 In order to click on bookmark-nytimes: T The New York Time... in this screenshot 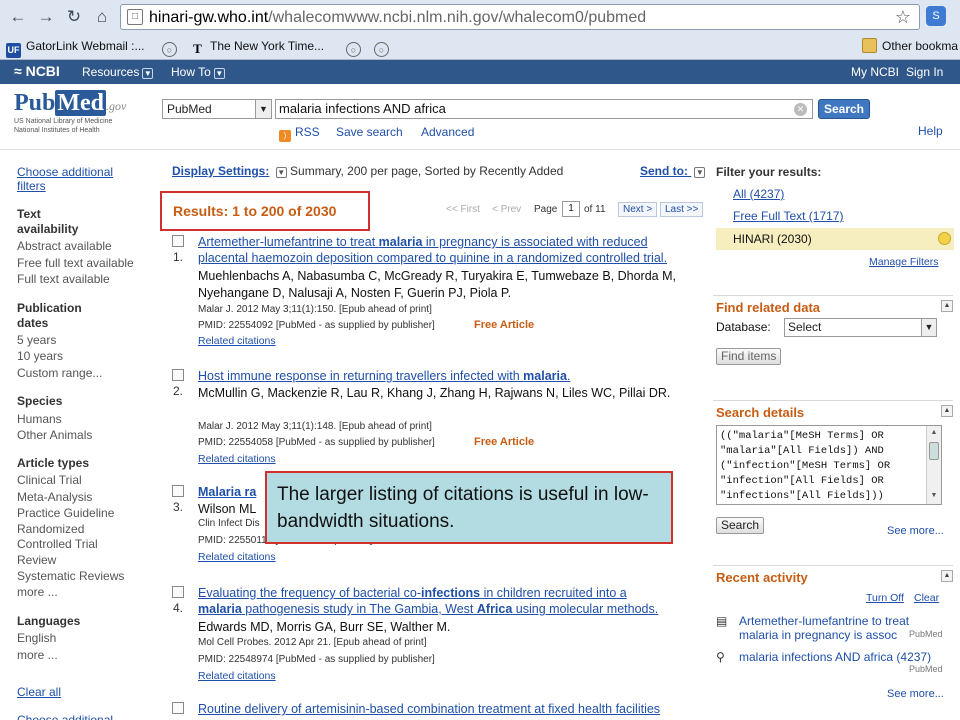, I will do `click(257, 46)`.